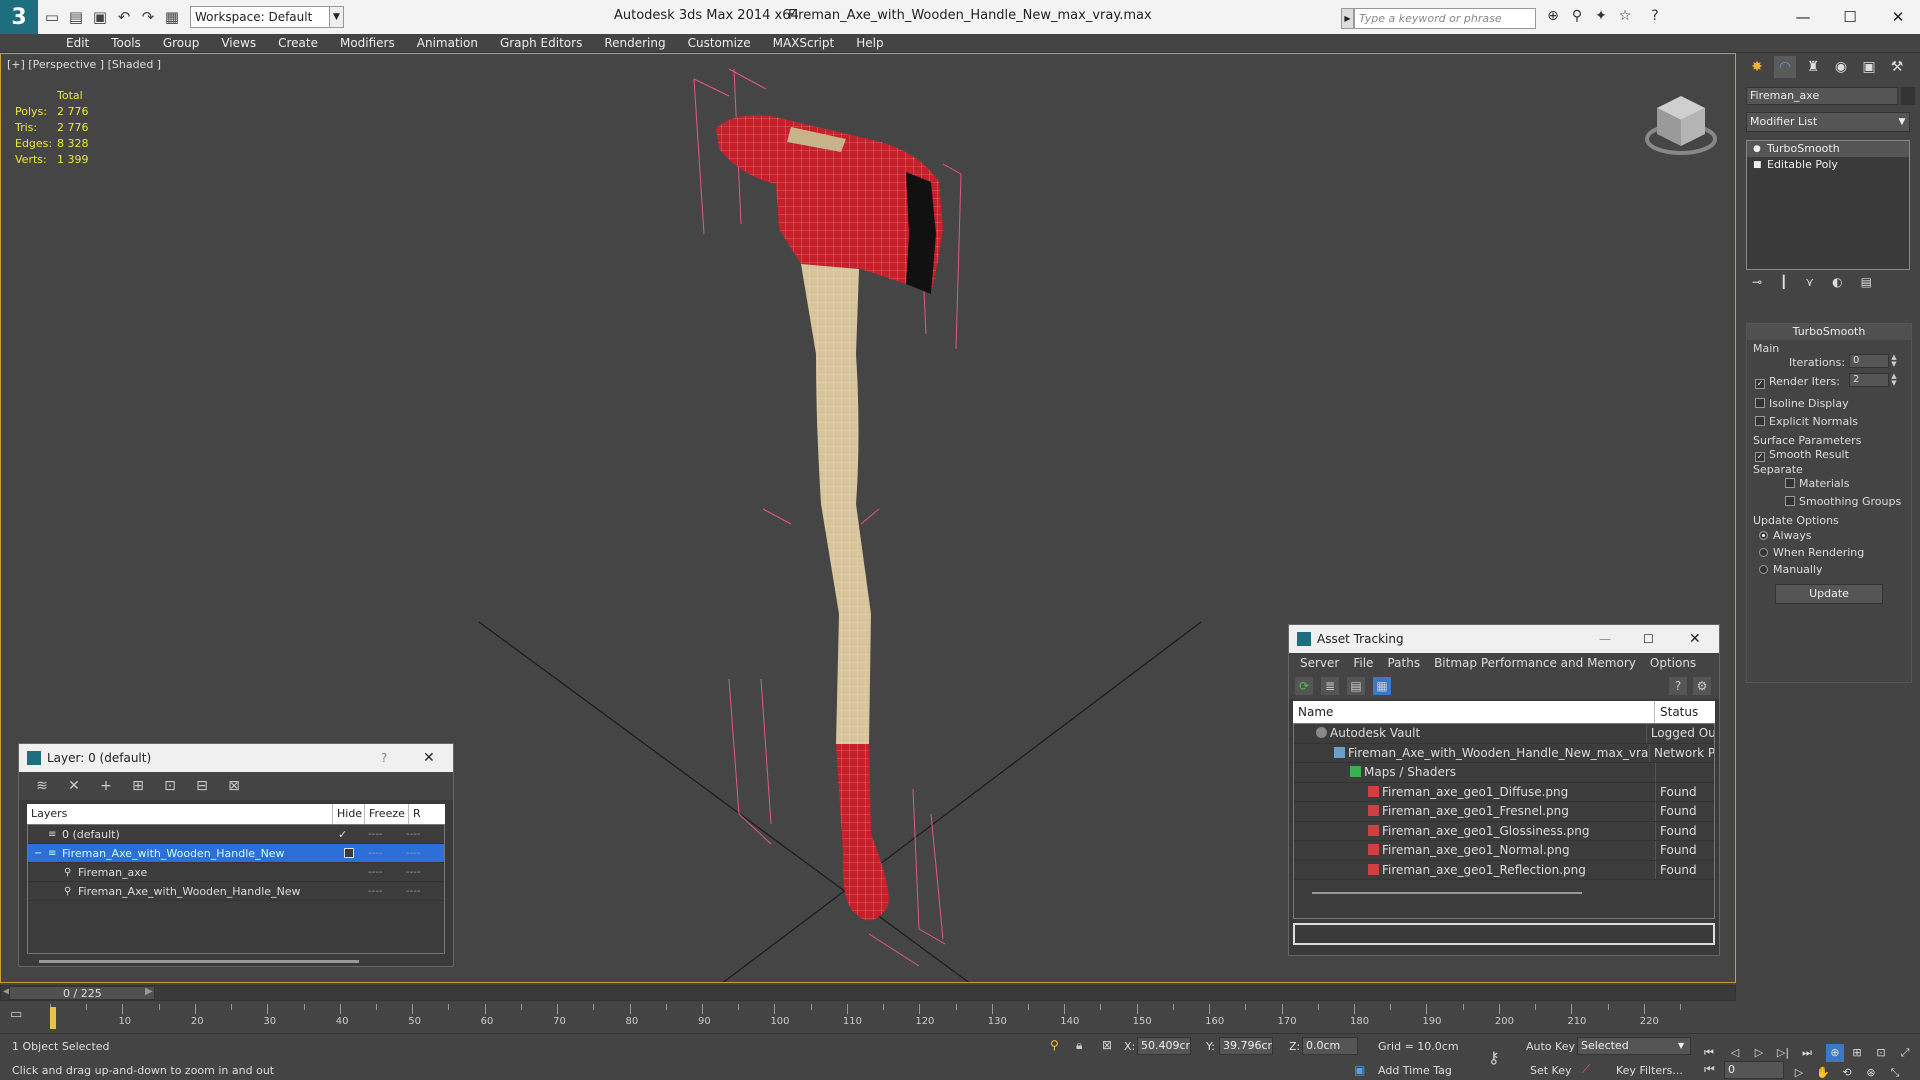  What do you see at coordinates (1504, 934) in the screenshot?
I see `asset-path-input` at bounding box center [1504, 934].